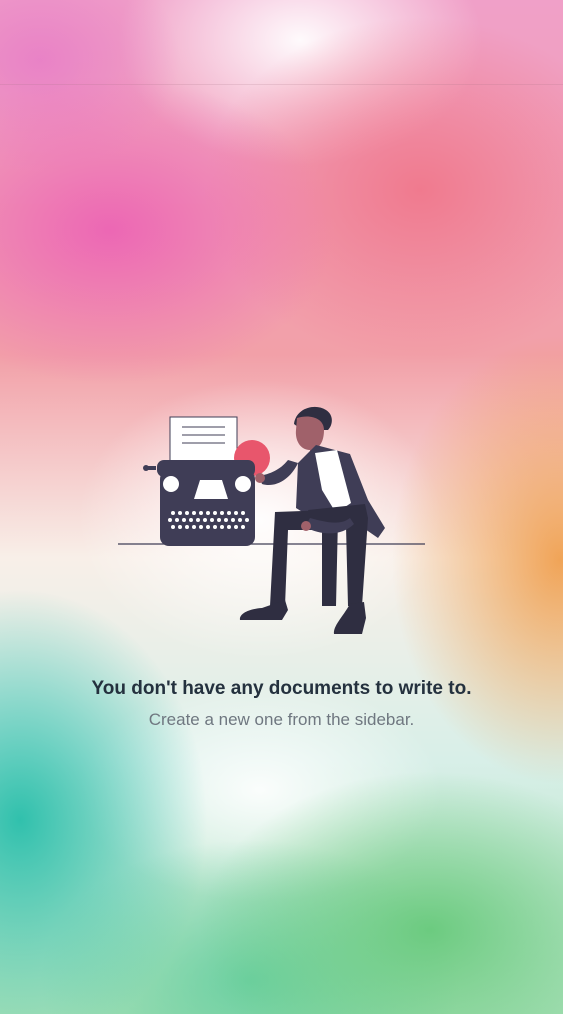 This screenshot has height=1014, width=563. What do you see at coordinates (281, 719) in the screenshot?
I see `empty-state-subtitle: Create a new one from the sidebar.` at bounding box center [281, 719].